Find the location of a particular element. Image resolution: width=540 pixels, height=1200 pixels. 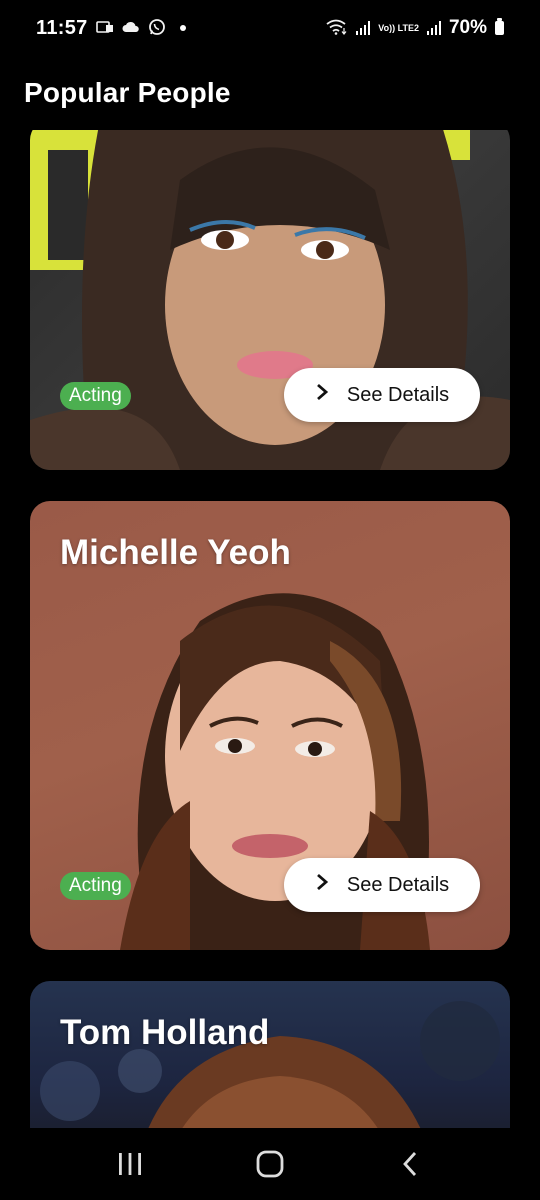

recent-apps-icon is located at coordinates (130, 1164).